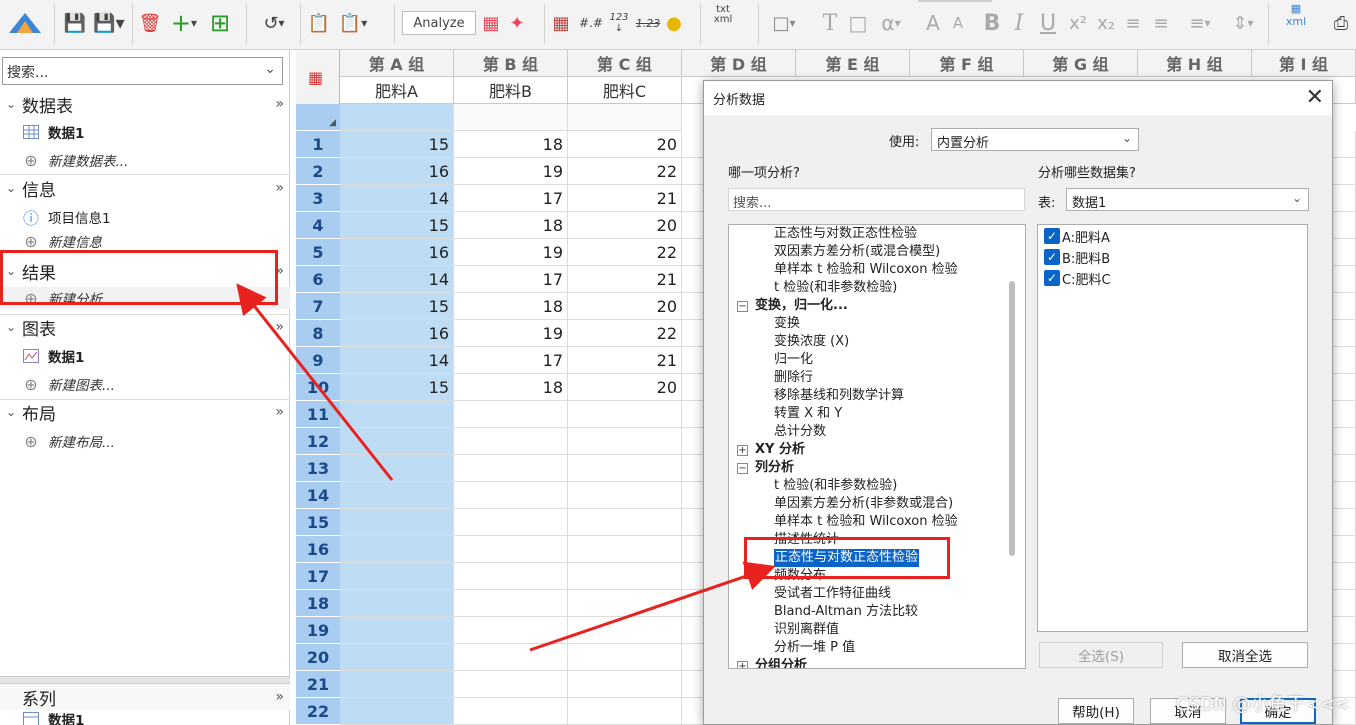 The width and height of the screenshot is (1356, 725). What do you see at coordinates (142, 71) in the screenshot?
I see `navigator-search-input: 搜索... ⌄` at bounding box center [142, 71].